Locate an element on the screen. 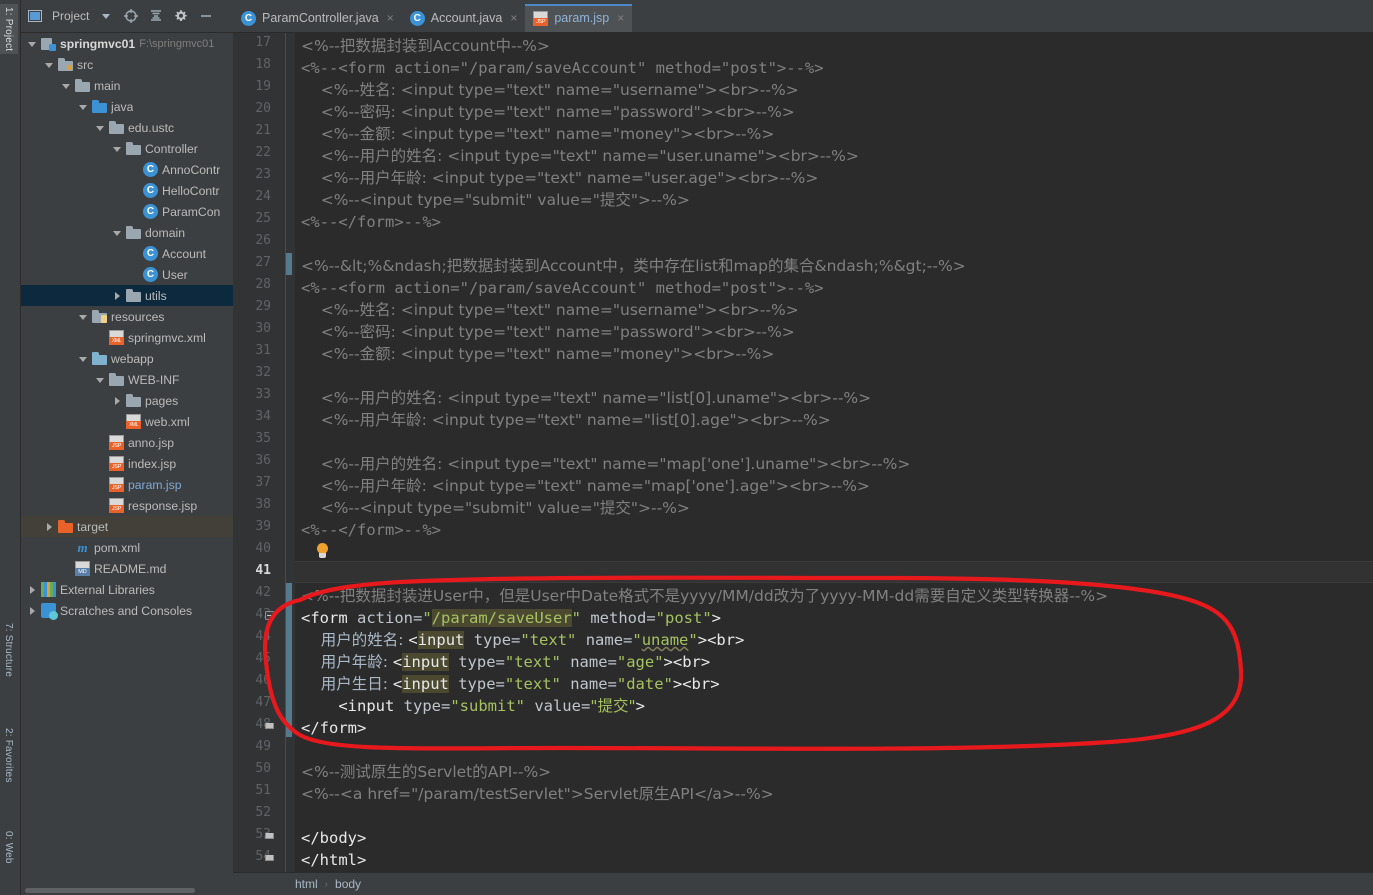  tree-row-index-jsp: index.jsp is located at coordinates (127, 463).